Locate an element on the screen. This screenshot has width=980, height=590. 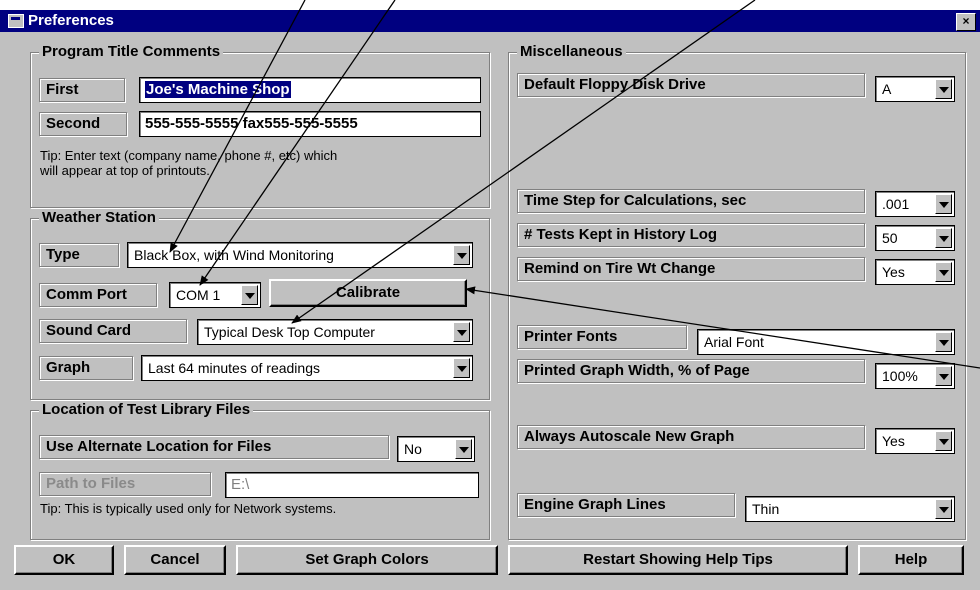
comm-port-value: COM 1 is located at coordinates (198, 295).